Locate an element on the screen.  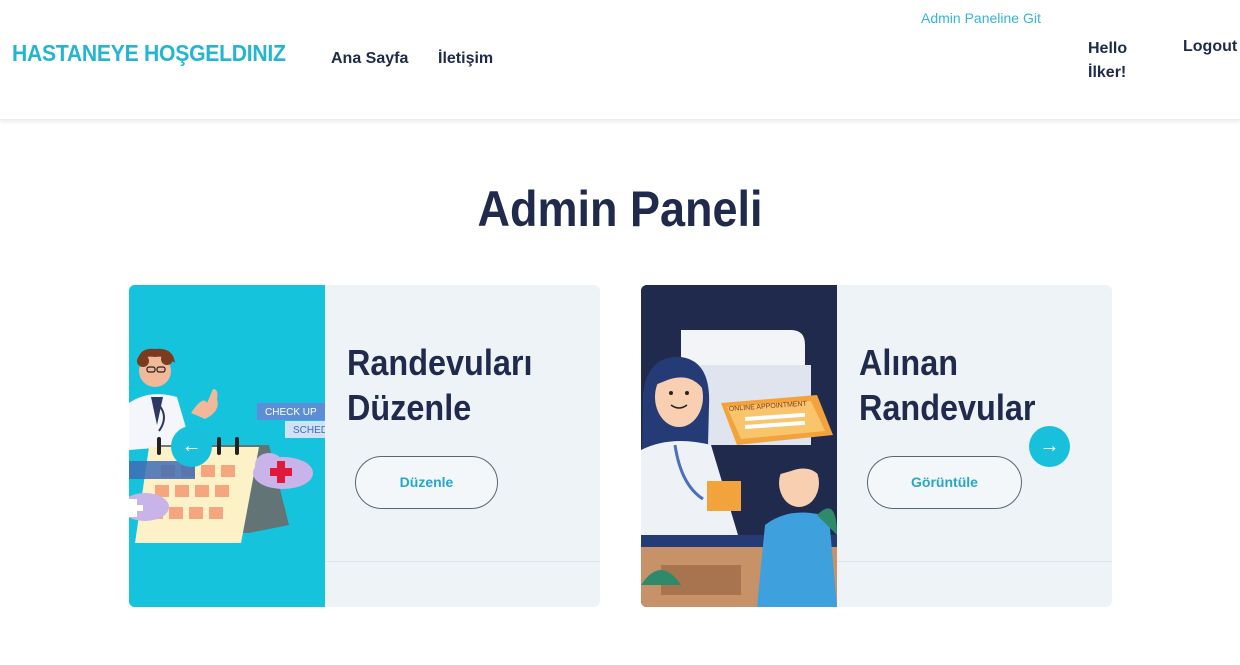
card-title-line-1: Randevuları is located at coordinates (440, 362).